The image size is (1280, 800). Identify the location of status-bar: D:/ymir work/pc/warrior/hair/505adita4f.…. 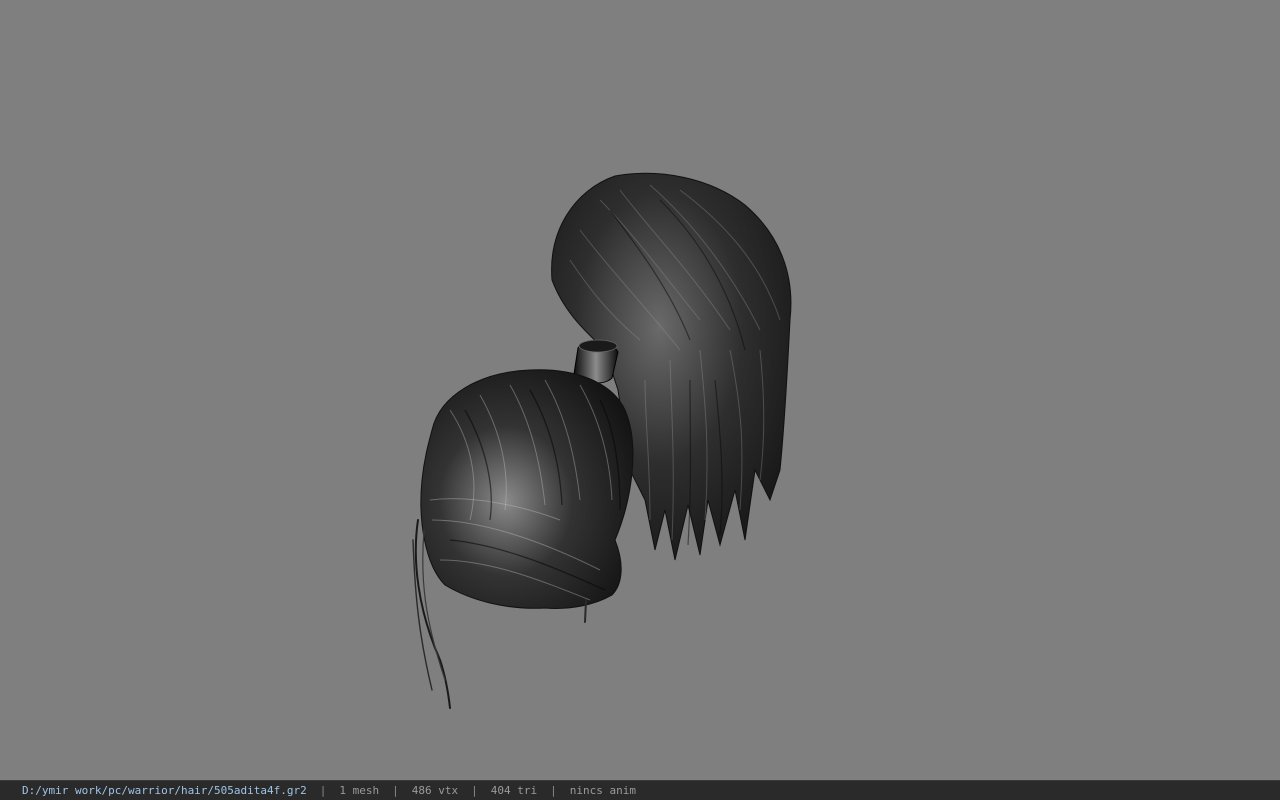
(640, 790).